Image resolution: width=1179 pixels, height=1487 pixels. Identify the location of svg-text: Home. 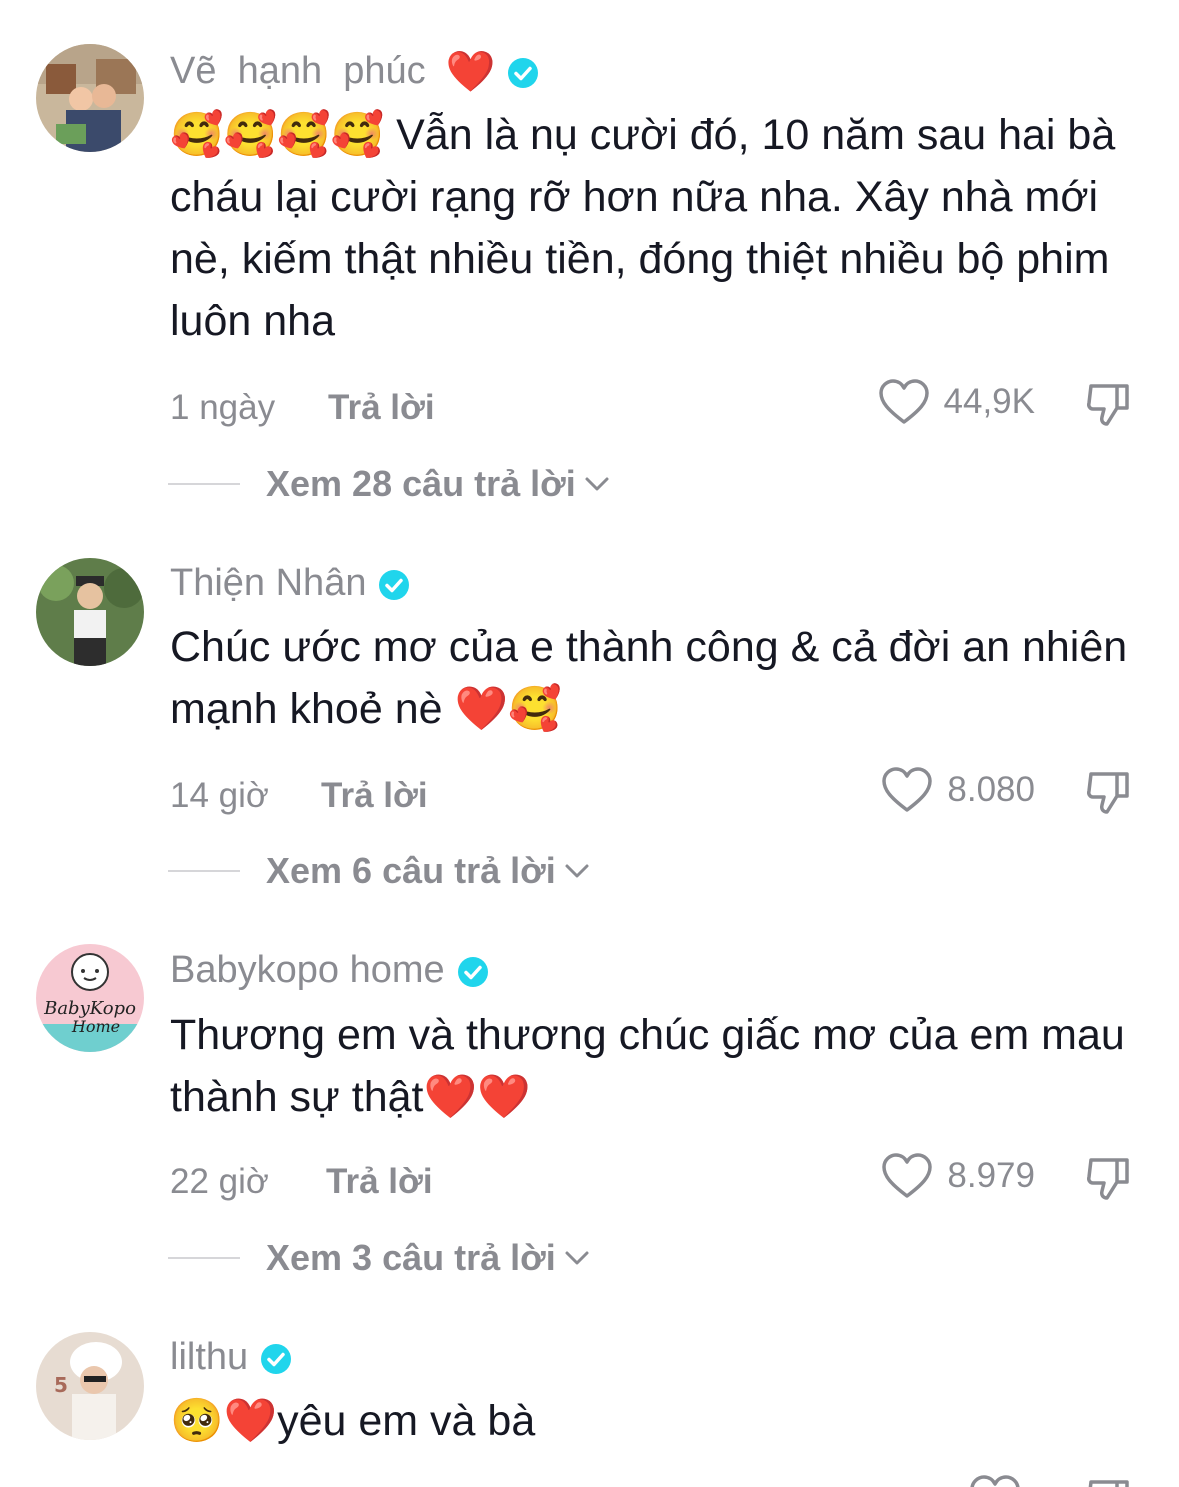
(95, 1026).